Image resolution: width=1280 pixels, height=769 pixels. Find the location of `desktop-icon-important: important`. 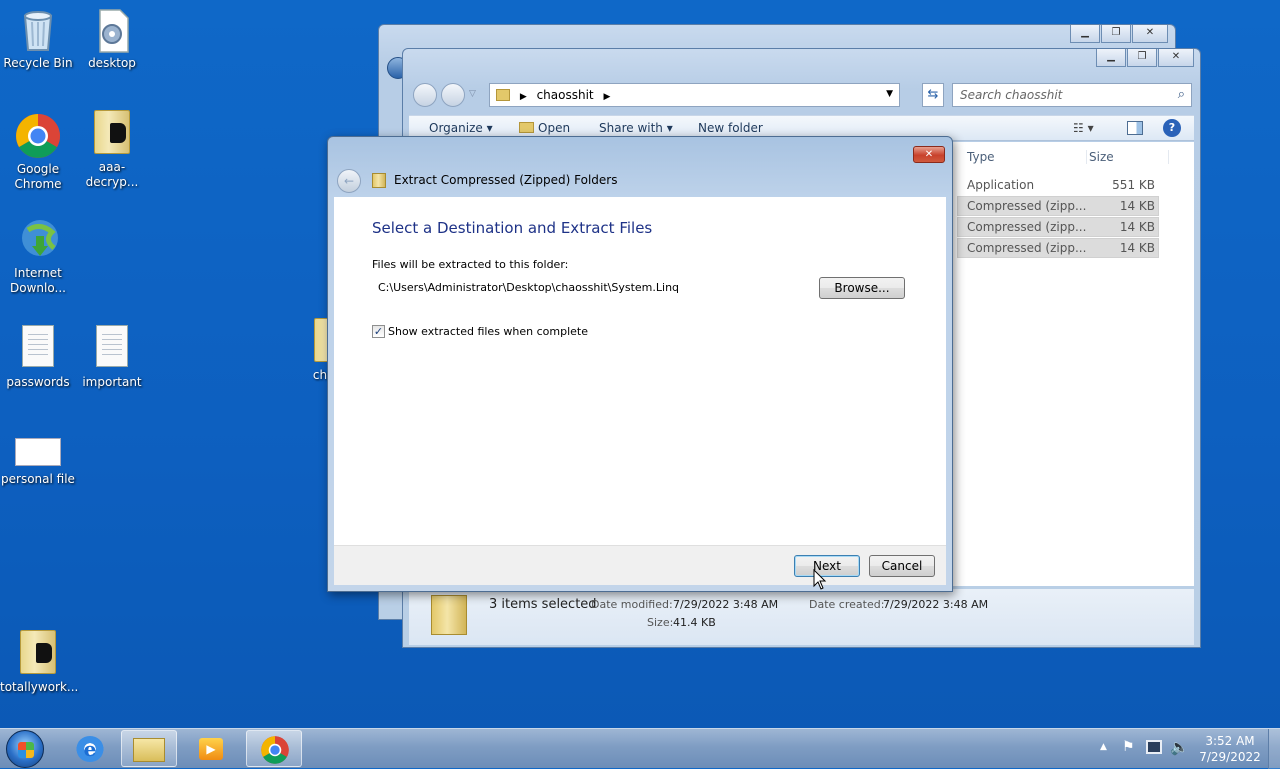

desktop-icon-important: important is located at coordinates (112, 356).